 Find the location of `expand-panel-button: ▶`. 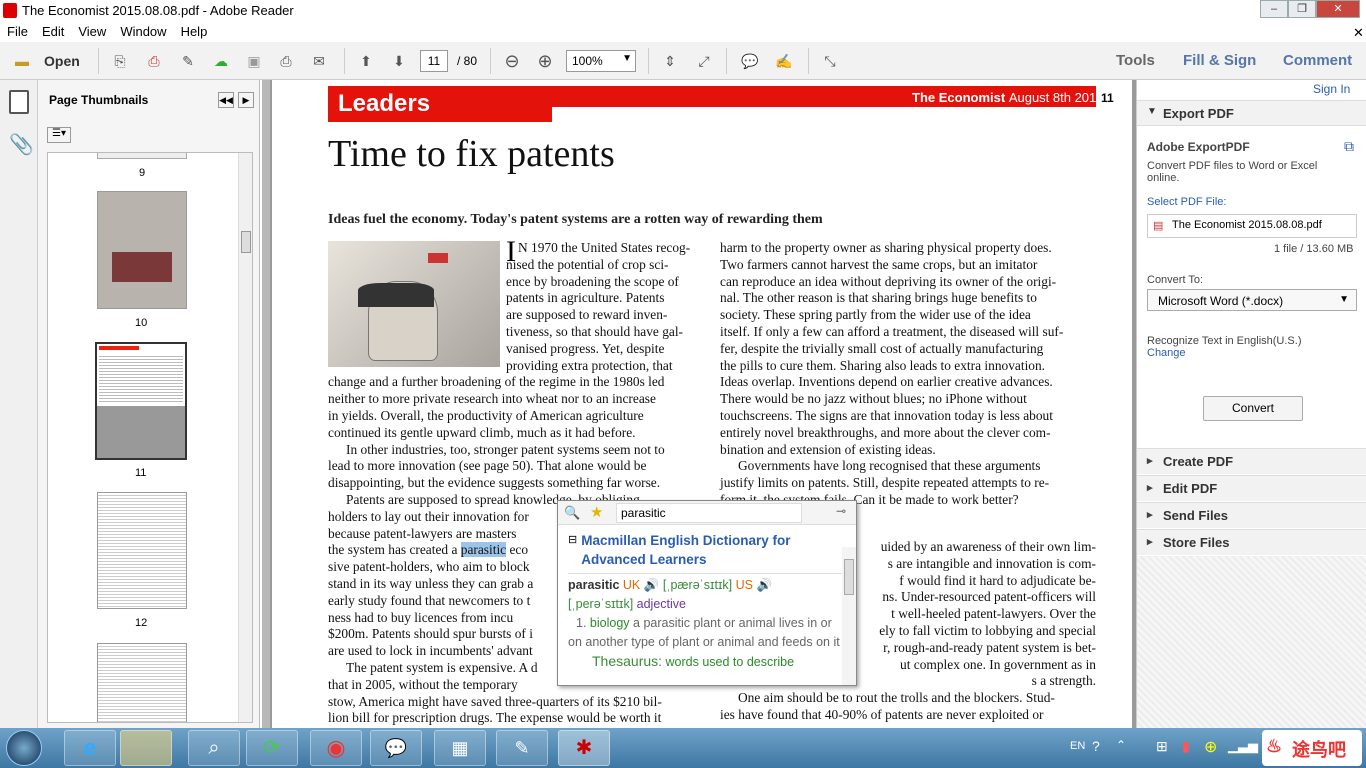

expand-panel-button: ▶ is located at coordinates (246, 100).